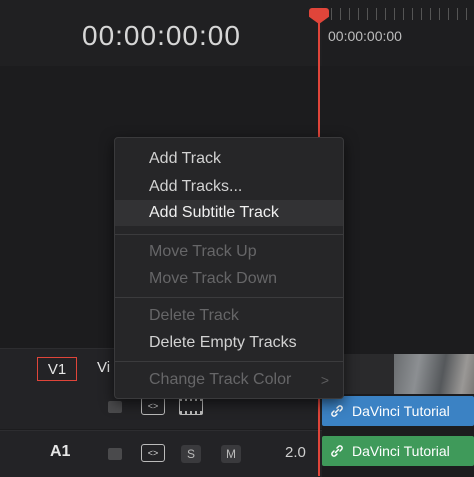 The height and width of the screenshot is (477, 474). What do you see at coordinates (194, 315) in the screenshot?
I see `menu-item-delete-track: Delete Track` at bounding box center [194, 315].